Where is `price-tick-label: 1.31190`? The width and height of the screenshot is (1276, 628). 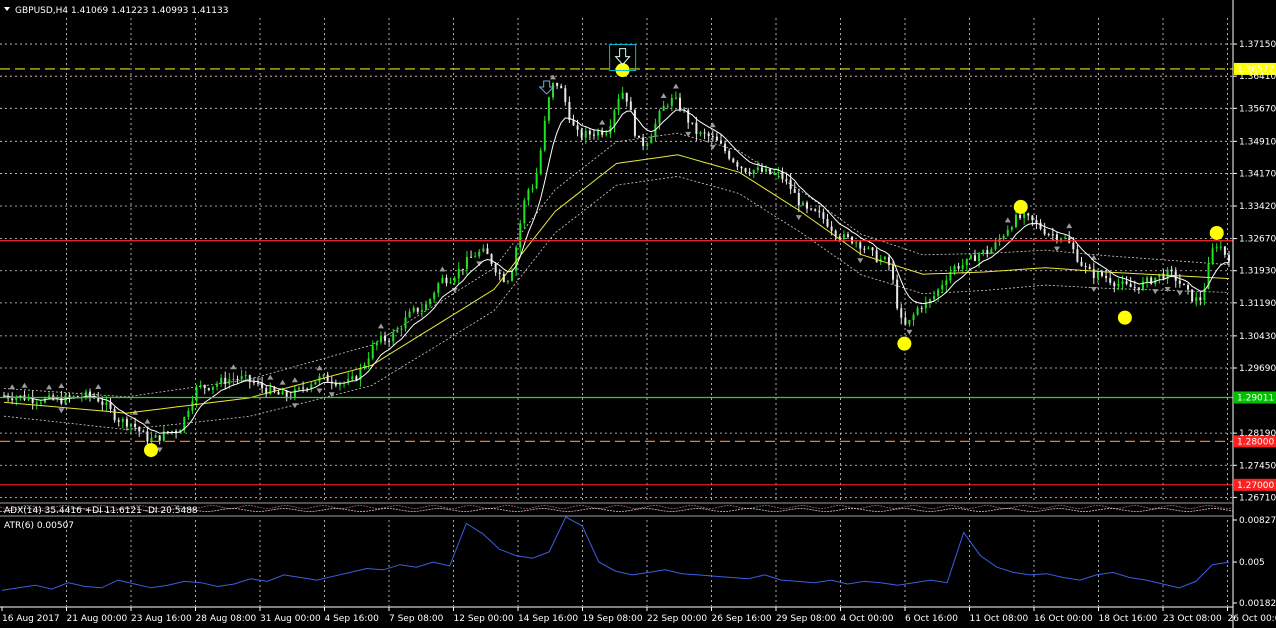 price-tick-label: 1.31190 is located at coordinates (1257, 304).